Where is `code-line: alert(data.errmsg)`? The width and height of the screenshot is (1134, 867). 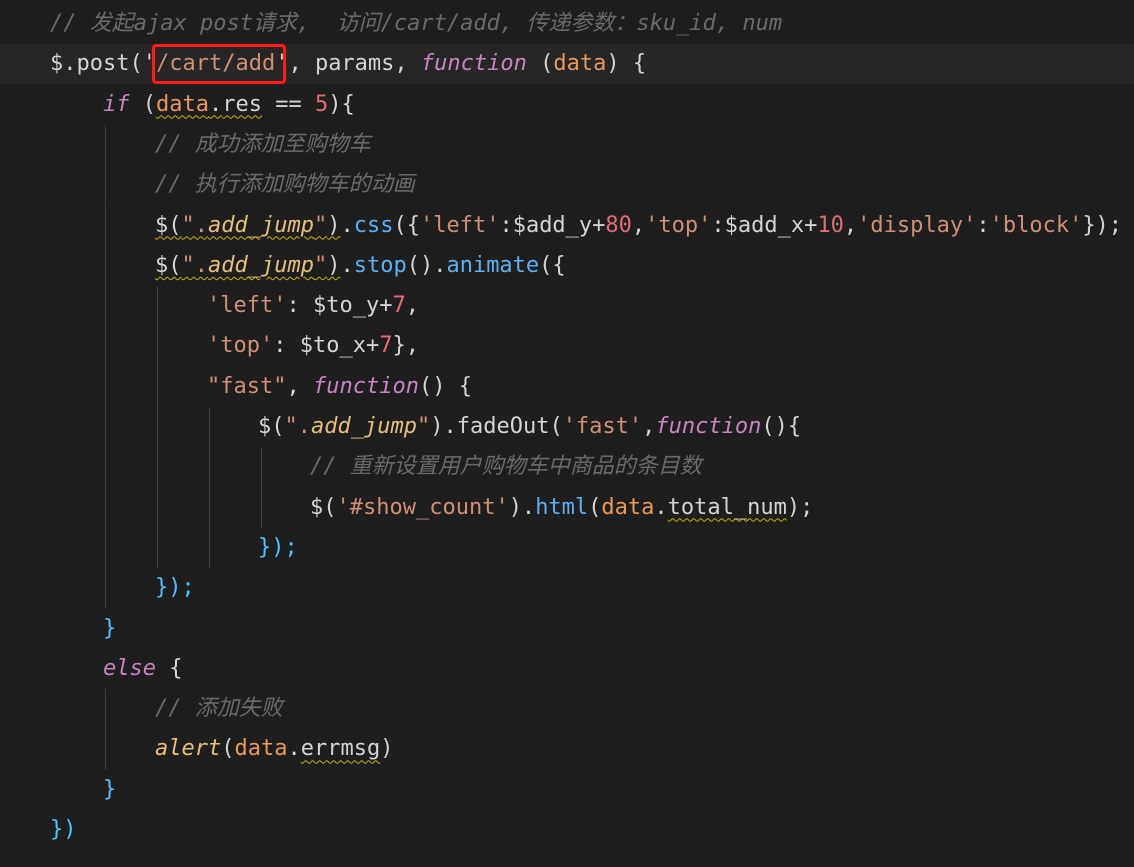 code-line: alert(data.errmsg) is located at coordinates (567, 749).